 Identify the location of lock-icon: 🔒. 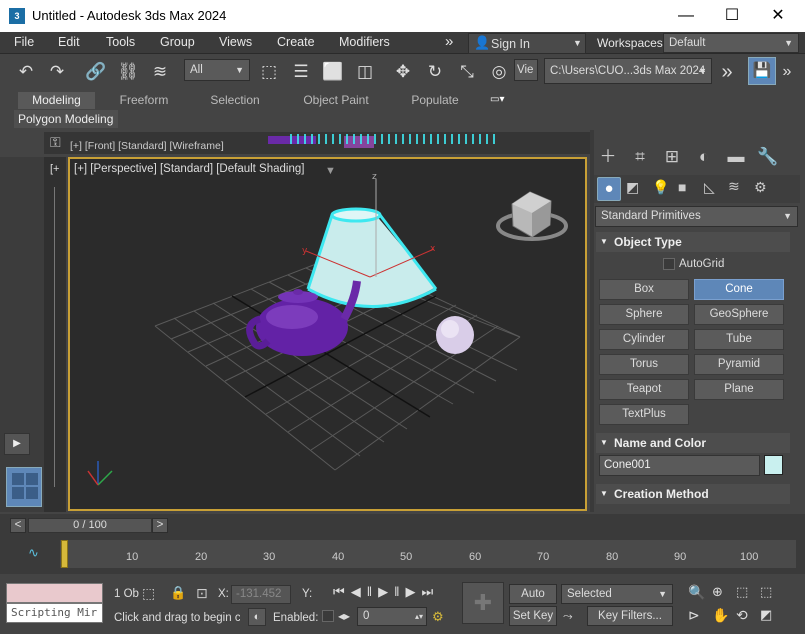
(178, 593).